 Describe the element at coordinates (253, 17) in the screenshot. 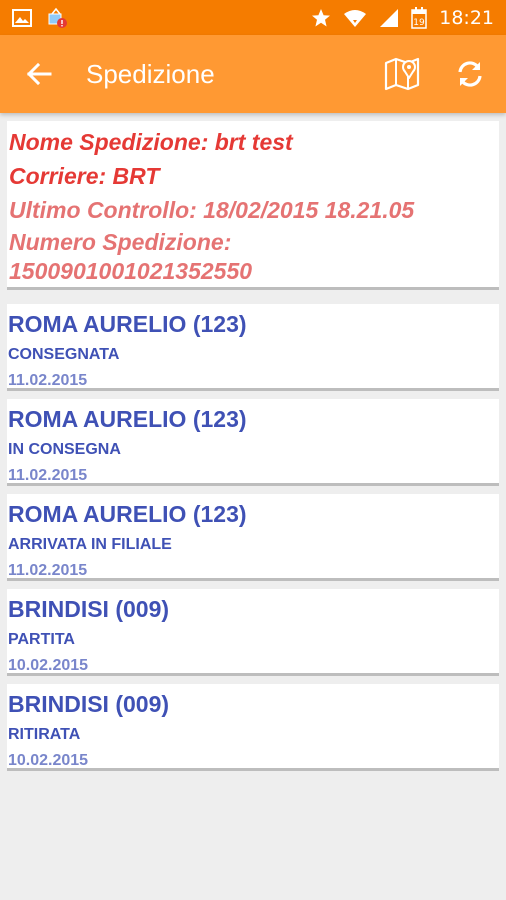

I see `status-bar: 19 18:21` at that location.